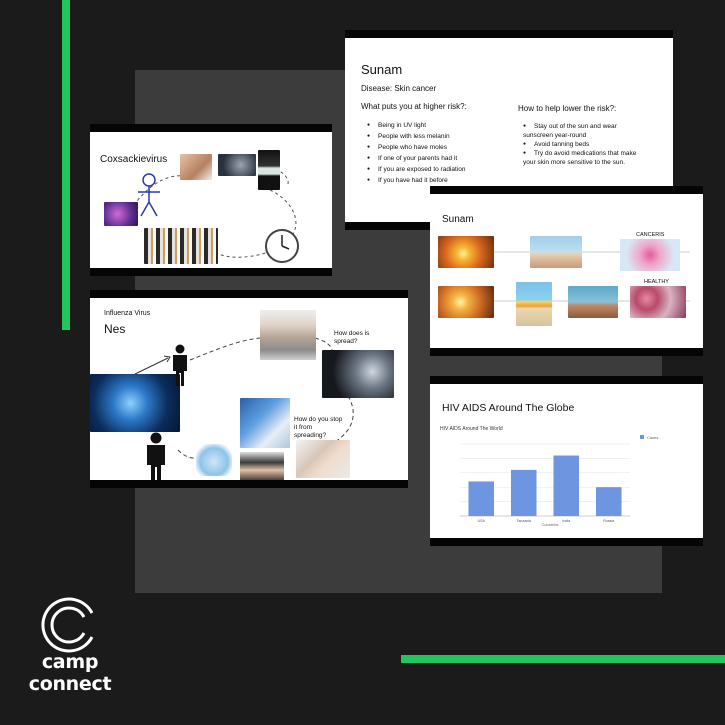 The image size is (725, 725). What do you see at coordinates (524, 492) in the screenshot?
I see `bar-tanzania` at bounding box center [524, 492].